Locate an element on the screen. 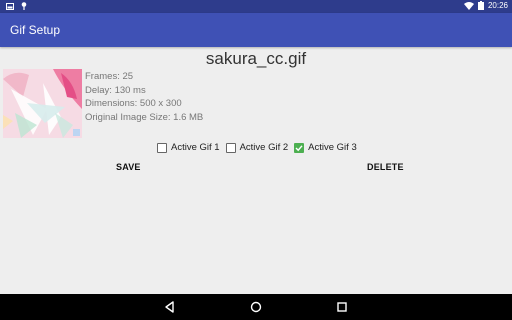 The width and height of the screenshot is (512, 320). recents-icon is located at coordinates (342, 307).